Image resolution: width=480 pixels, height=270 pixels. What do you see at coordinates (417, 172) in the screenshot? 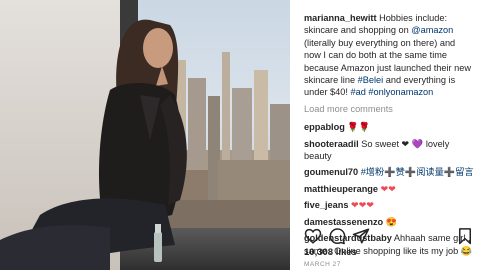
I see `comment-text: #增粉➕赞➕阅读量➕留言` at bounding box center [417, 172].